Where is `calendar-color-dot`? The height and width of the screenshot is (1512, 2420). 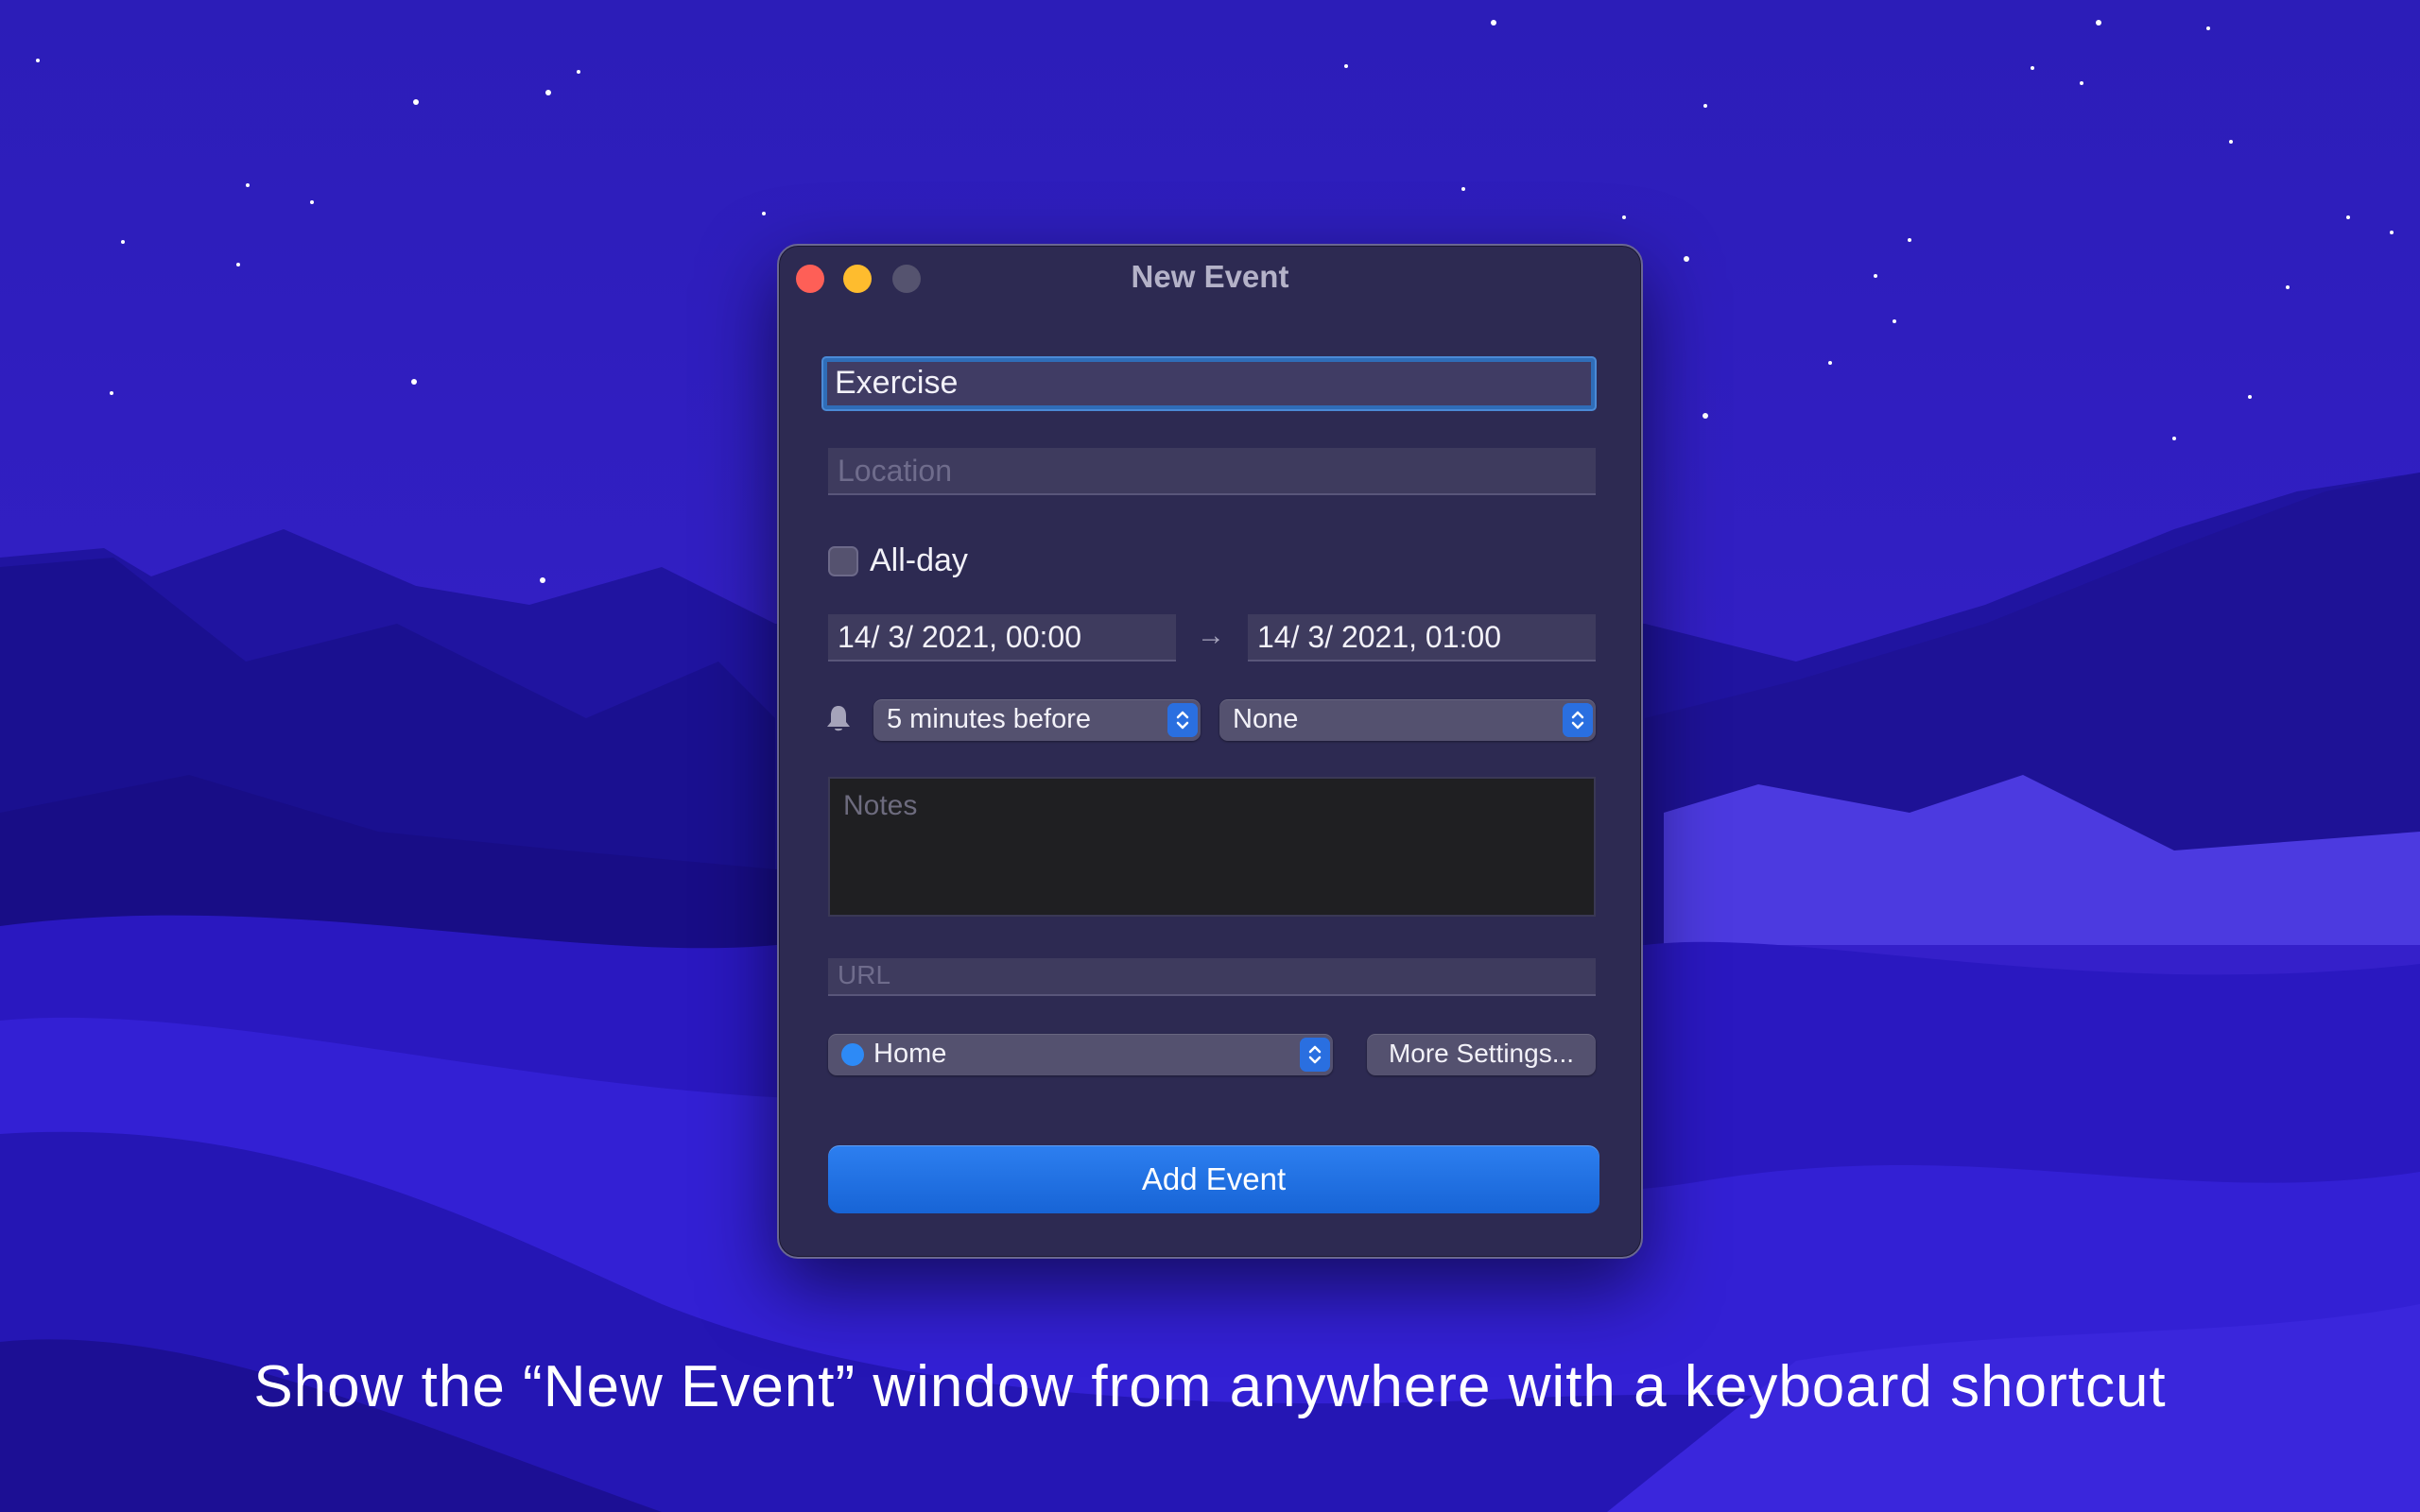
calendar-color-dot is located at coordinates (852, 1054).